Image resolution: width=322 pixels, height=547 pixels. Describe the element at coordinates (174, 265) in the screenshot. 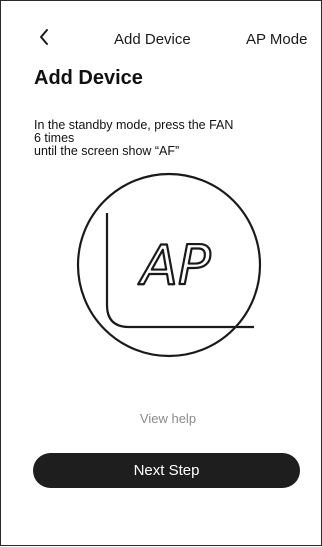

I see `segment-display-text: AP` at that location.